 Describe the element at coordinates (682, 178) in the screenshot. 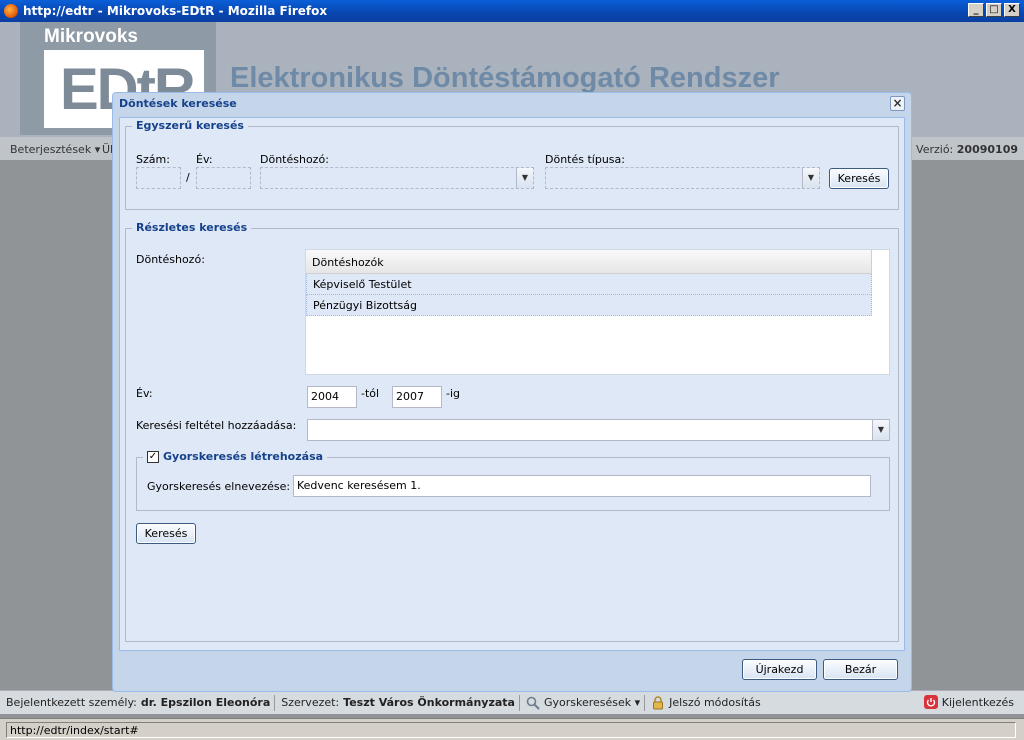

I see `dontes-tipus-combo: ▼` at that location.